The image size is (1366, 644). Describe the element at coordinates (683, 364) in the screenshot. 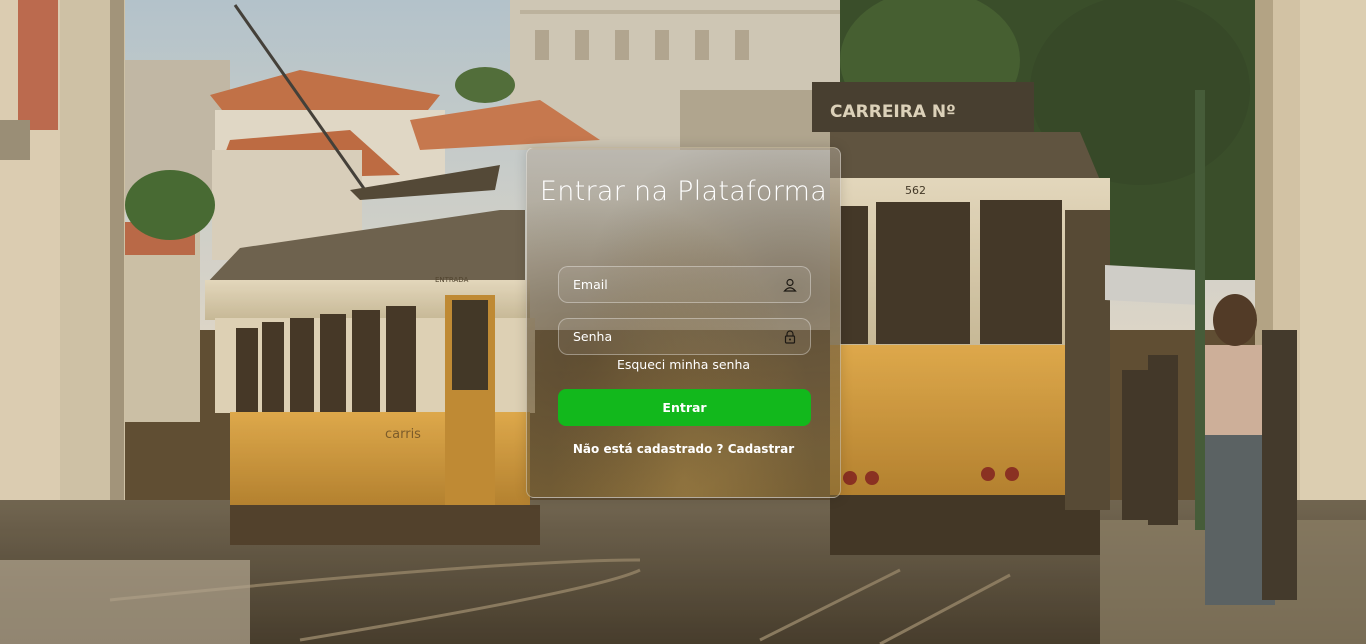

I see `forgot-password-link: Esqueci minha senha` at that location.